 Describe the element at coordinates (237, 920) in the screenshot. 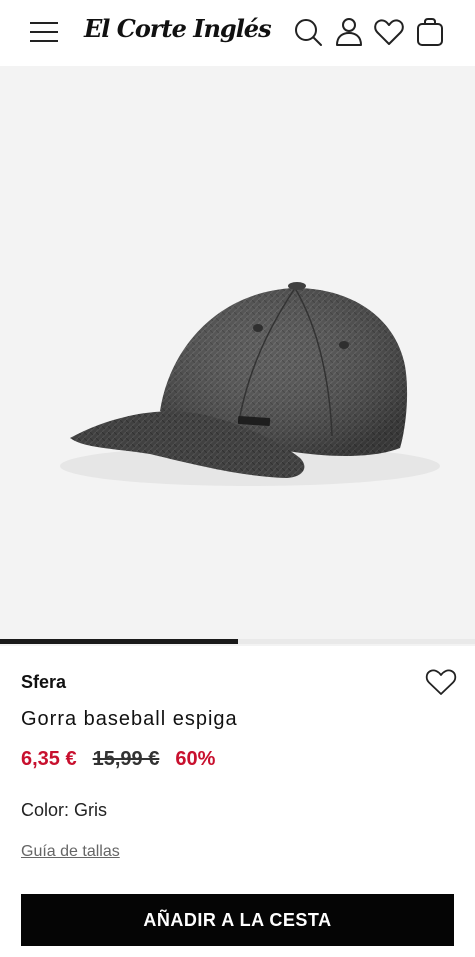

I see `add-to-cart-button: AÑADIR A LA CESTA` at that location.